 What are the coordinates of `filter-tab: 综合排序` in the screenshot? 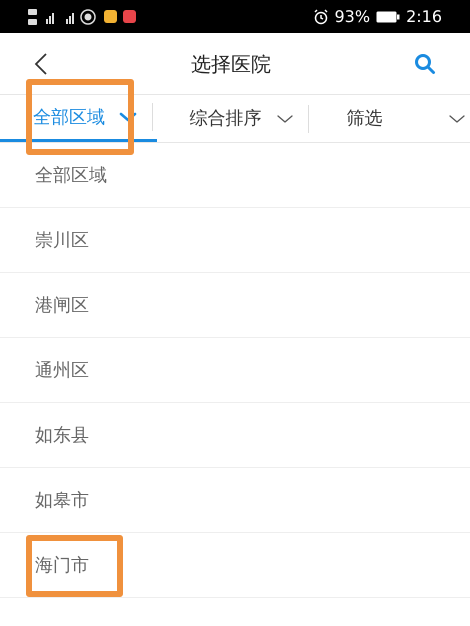 It's located at (235, 118).